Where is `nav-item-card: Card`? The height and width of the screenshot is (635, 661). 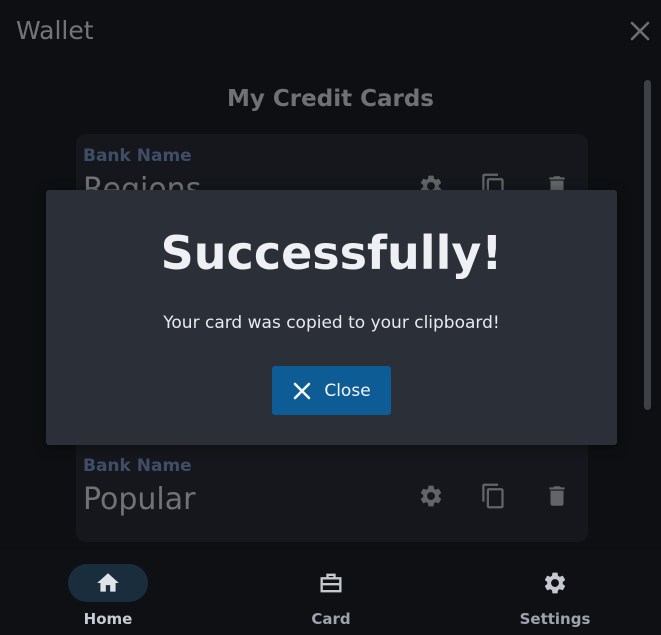
nav-item-card: Card is located at coordinates (331, 597).